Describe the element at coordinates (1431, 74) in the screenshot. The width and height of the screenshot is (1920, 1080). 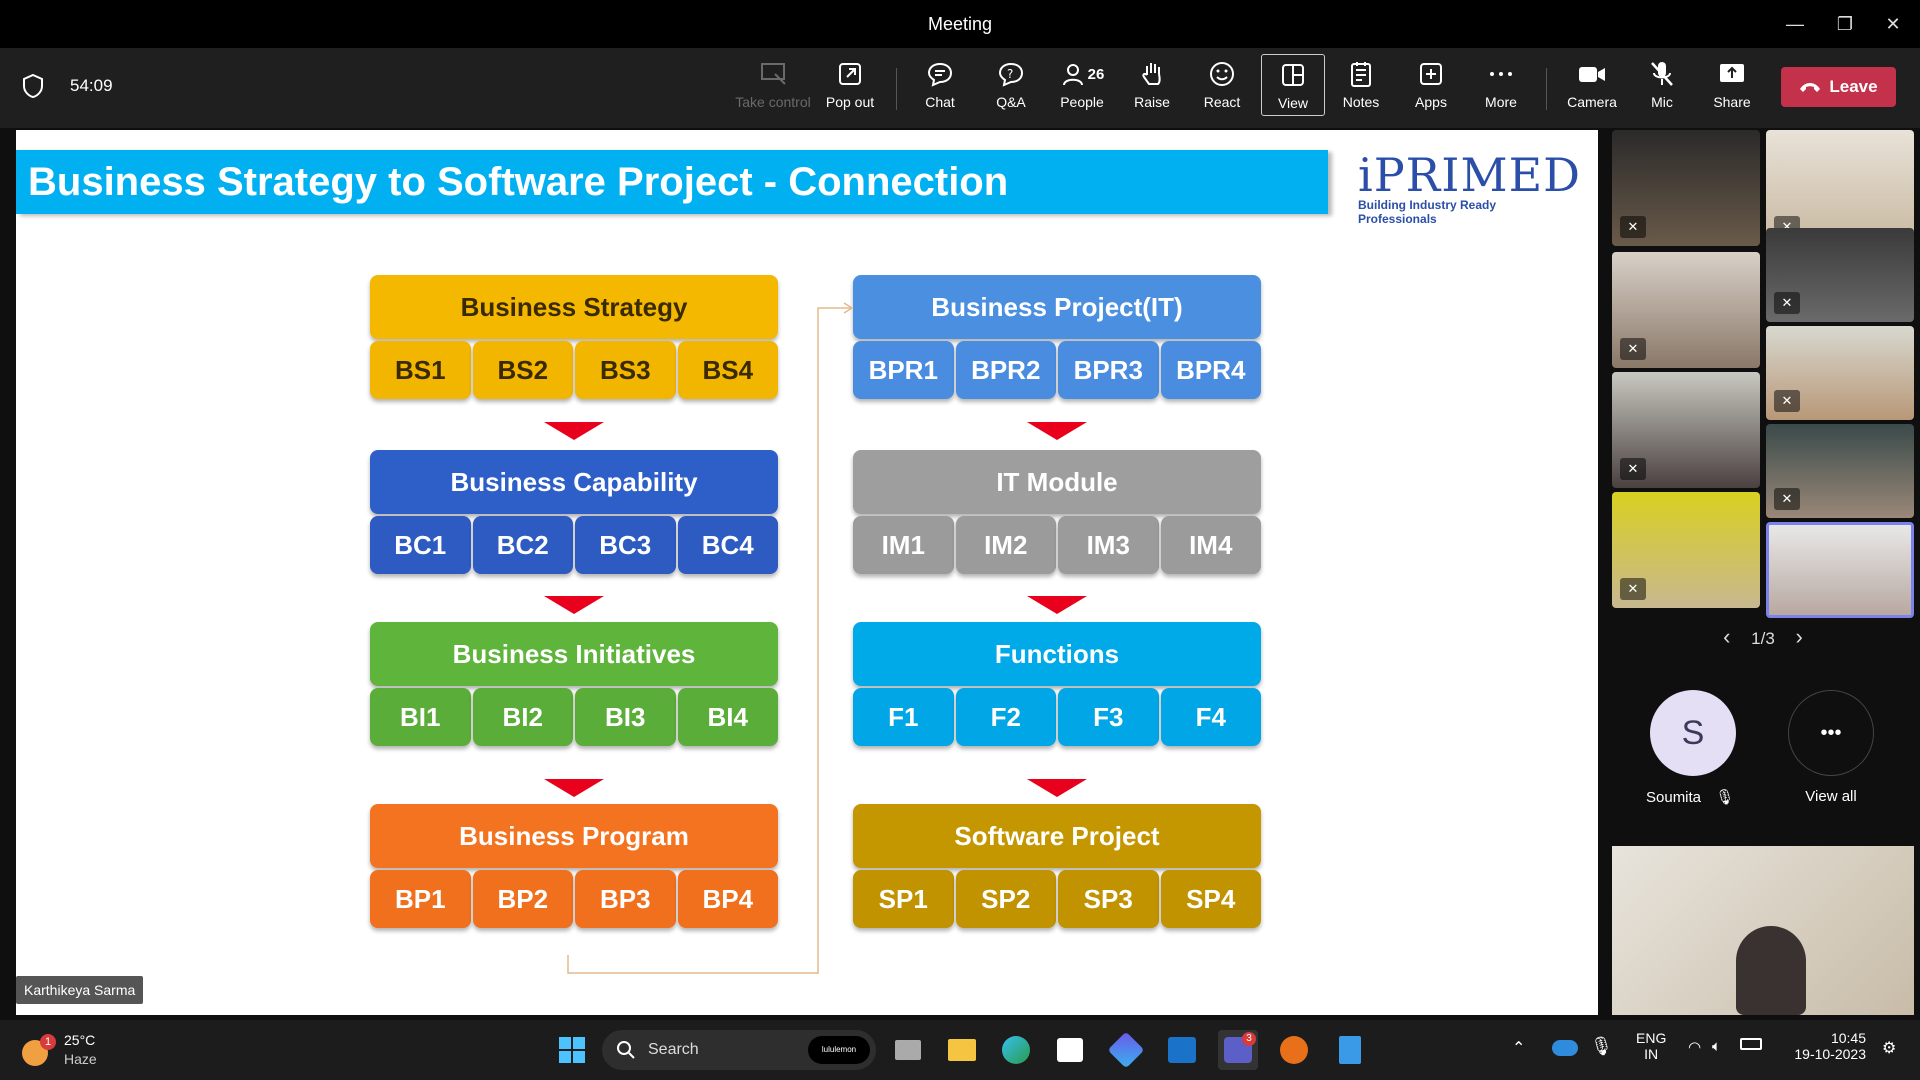
I see `add-app-icon` at that location.